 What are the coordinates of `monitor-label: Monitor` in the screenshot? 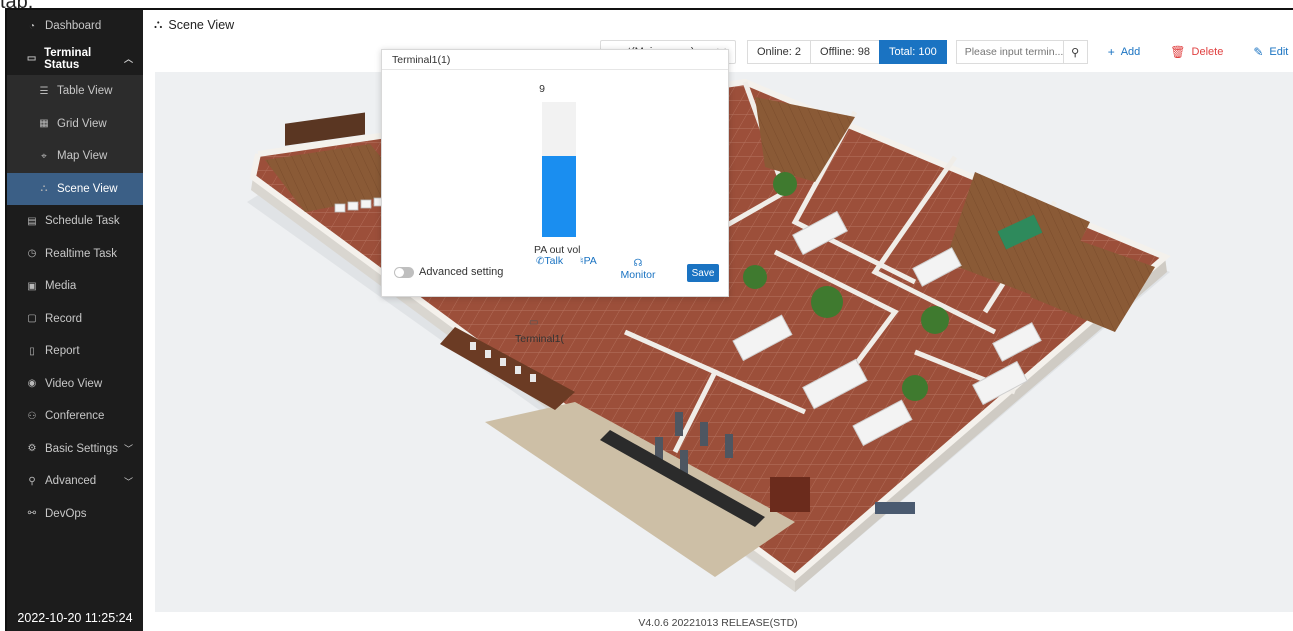 It's located at (638, 275).